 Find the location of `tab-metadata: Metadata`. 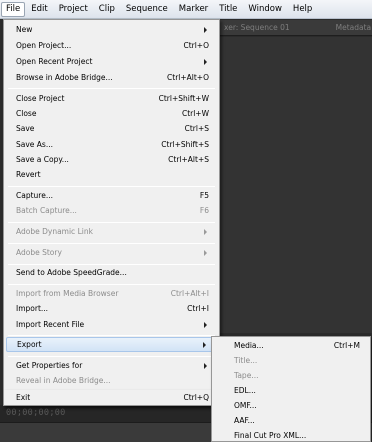

tab-metadata: Metadata is located at coordinates (352, 27).